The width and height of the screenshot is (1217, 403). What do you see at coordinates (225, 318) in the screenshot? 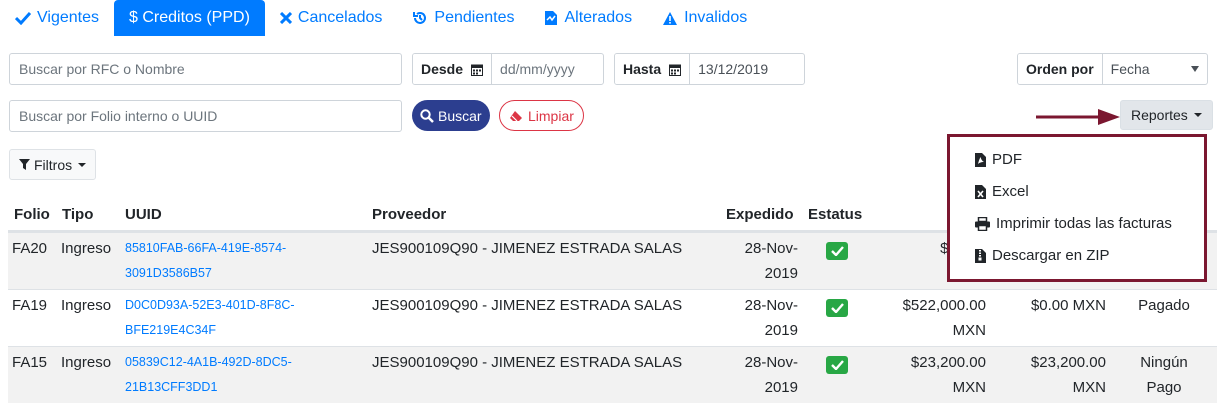
I see `cell-uuid: D0C0D93A-52E3-401D-8F8C- BFE219E4C34F` at bounding box center [225, 318].